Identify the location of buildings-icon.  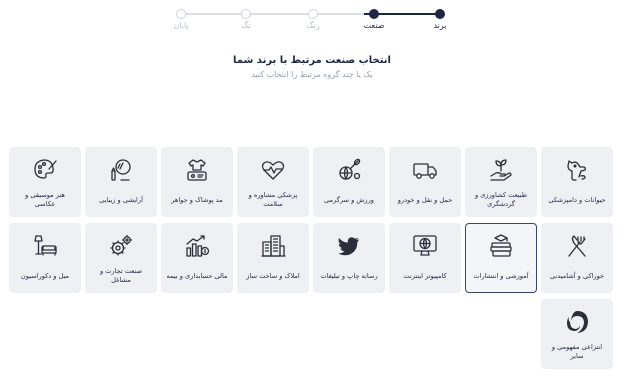
(273, 246).